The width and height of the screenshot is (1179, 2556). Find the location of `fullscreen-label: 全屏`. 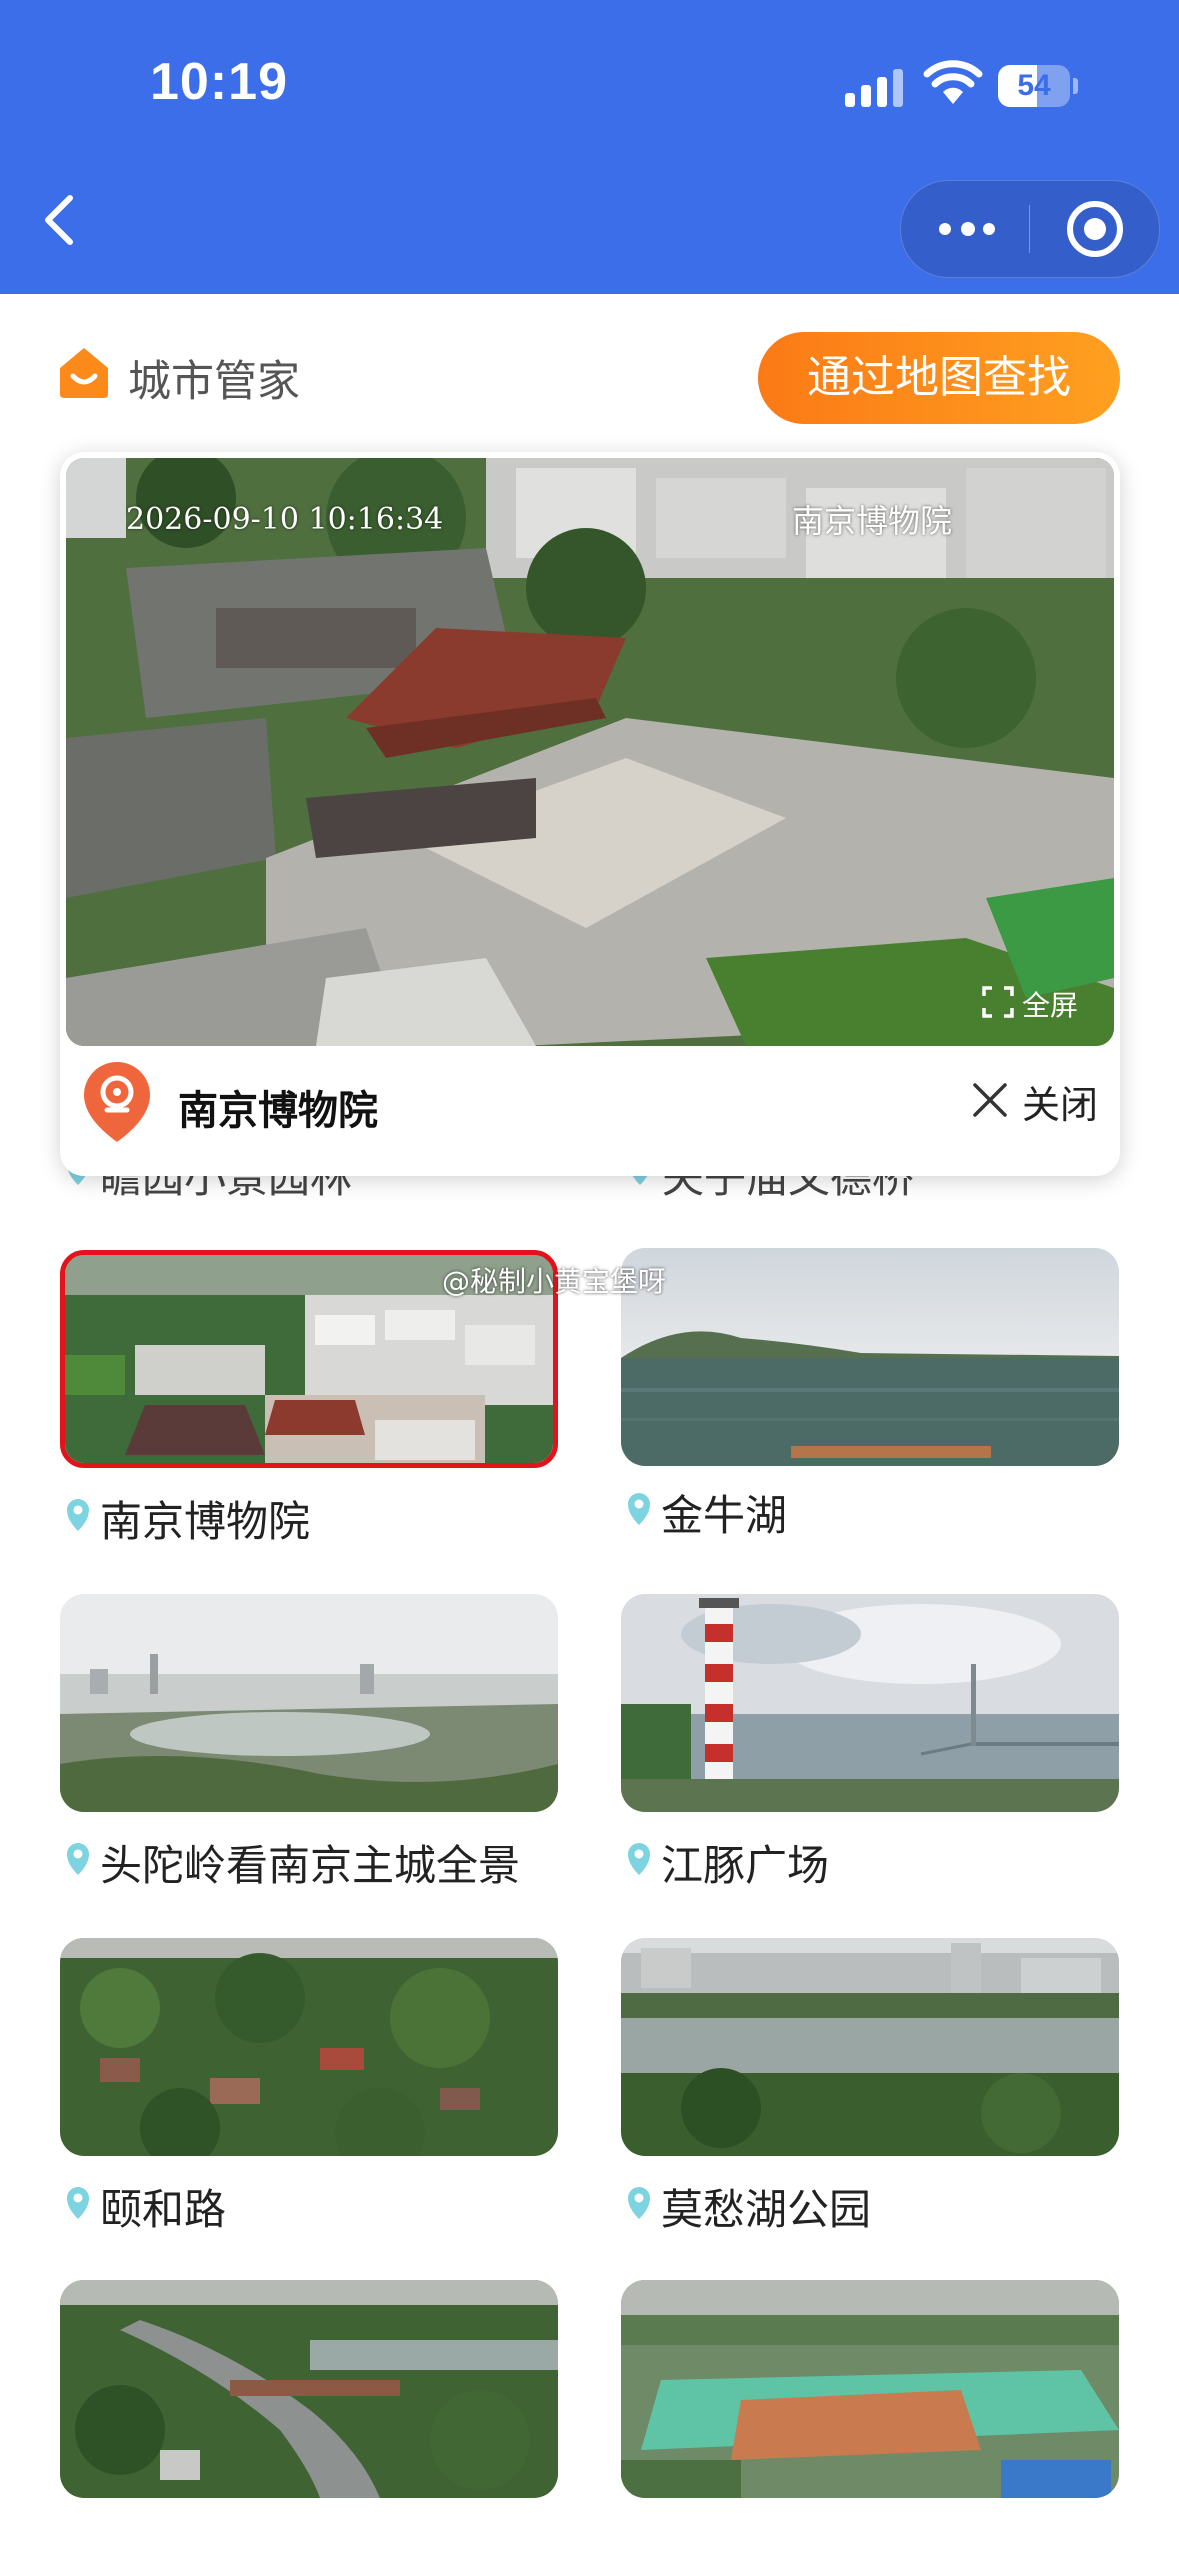

fullscreen-label: 全屏 is located at coordinates (1050, 1005).